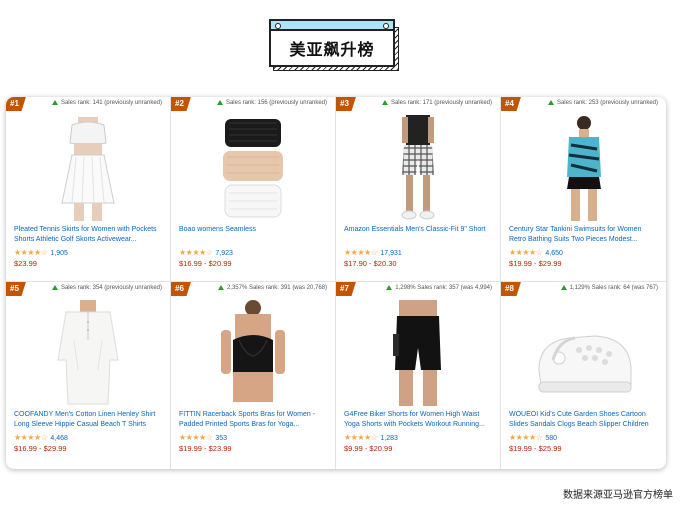 The height and width of the screenshot is (509, 685). I want to click on sales-rank: Sales rank: 141 (previously unranked), so click(106, 103).